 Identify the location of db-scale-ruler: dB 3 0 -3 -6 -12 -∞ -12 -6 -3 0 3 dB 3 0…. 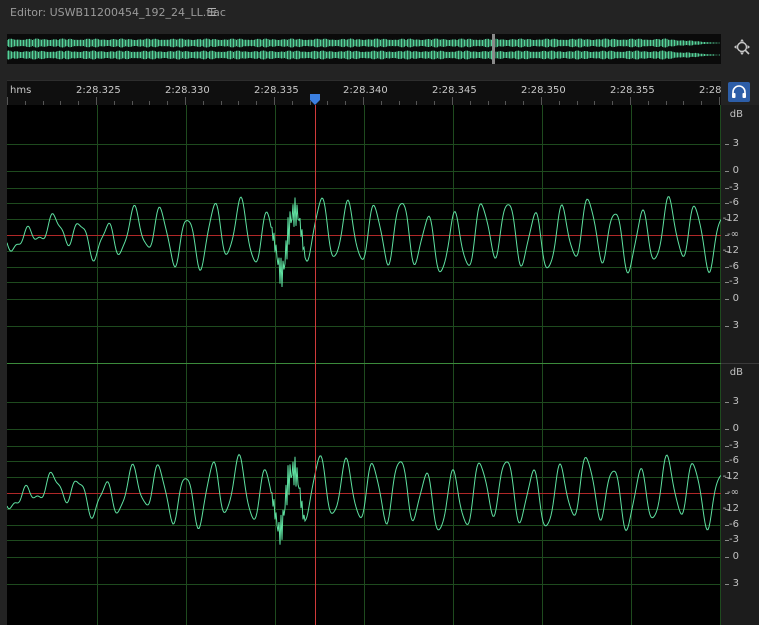
(740, 365).